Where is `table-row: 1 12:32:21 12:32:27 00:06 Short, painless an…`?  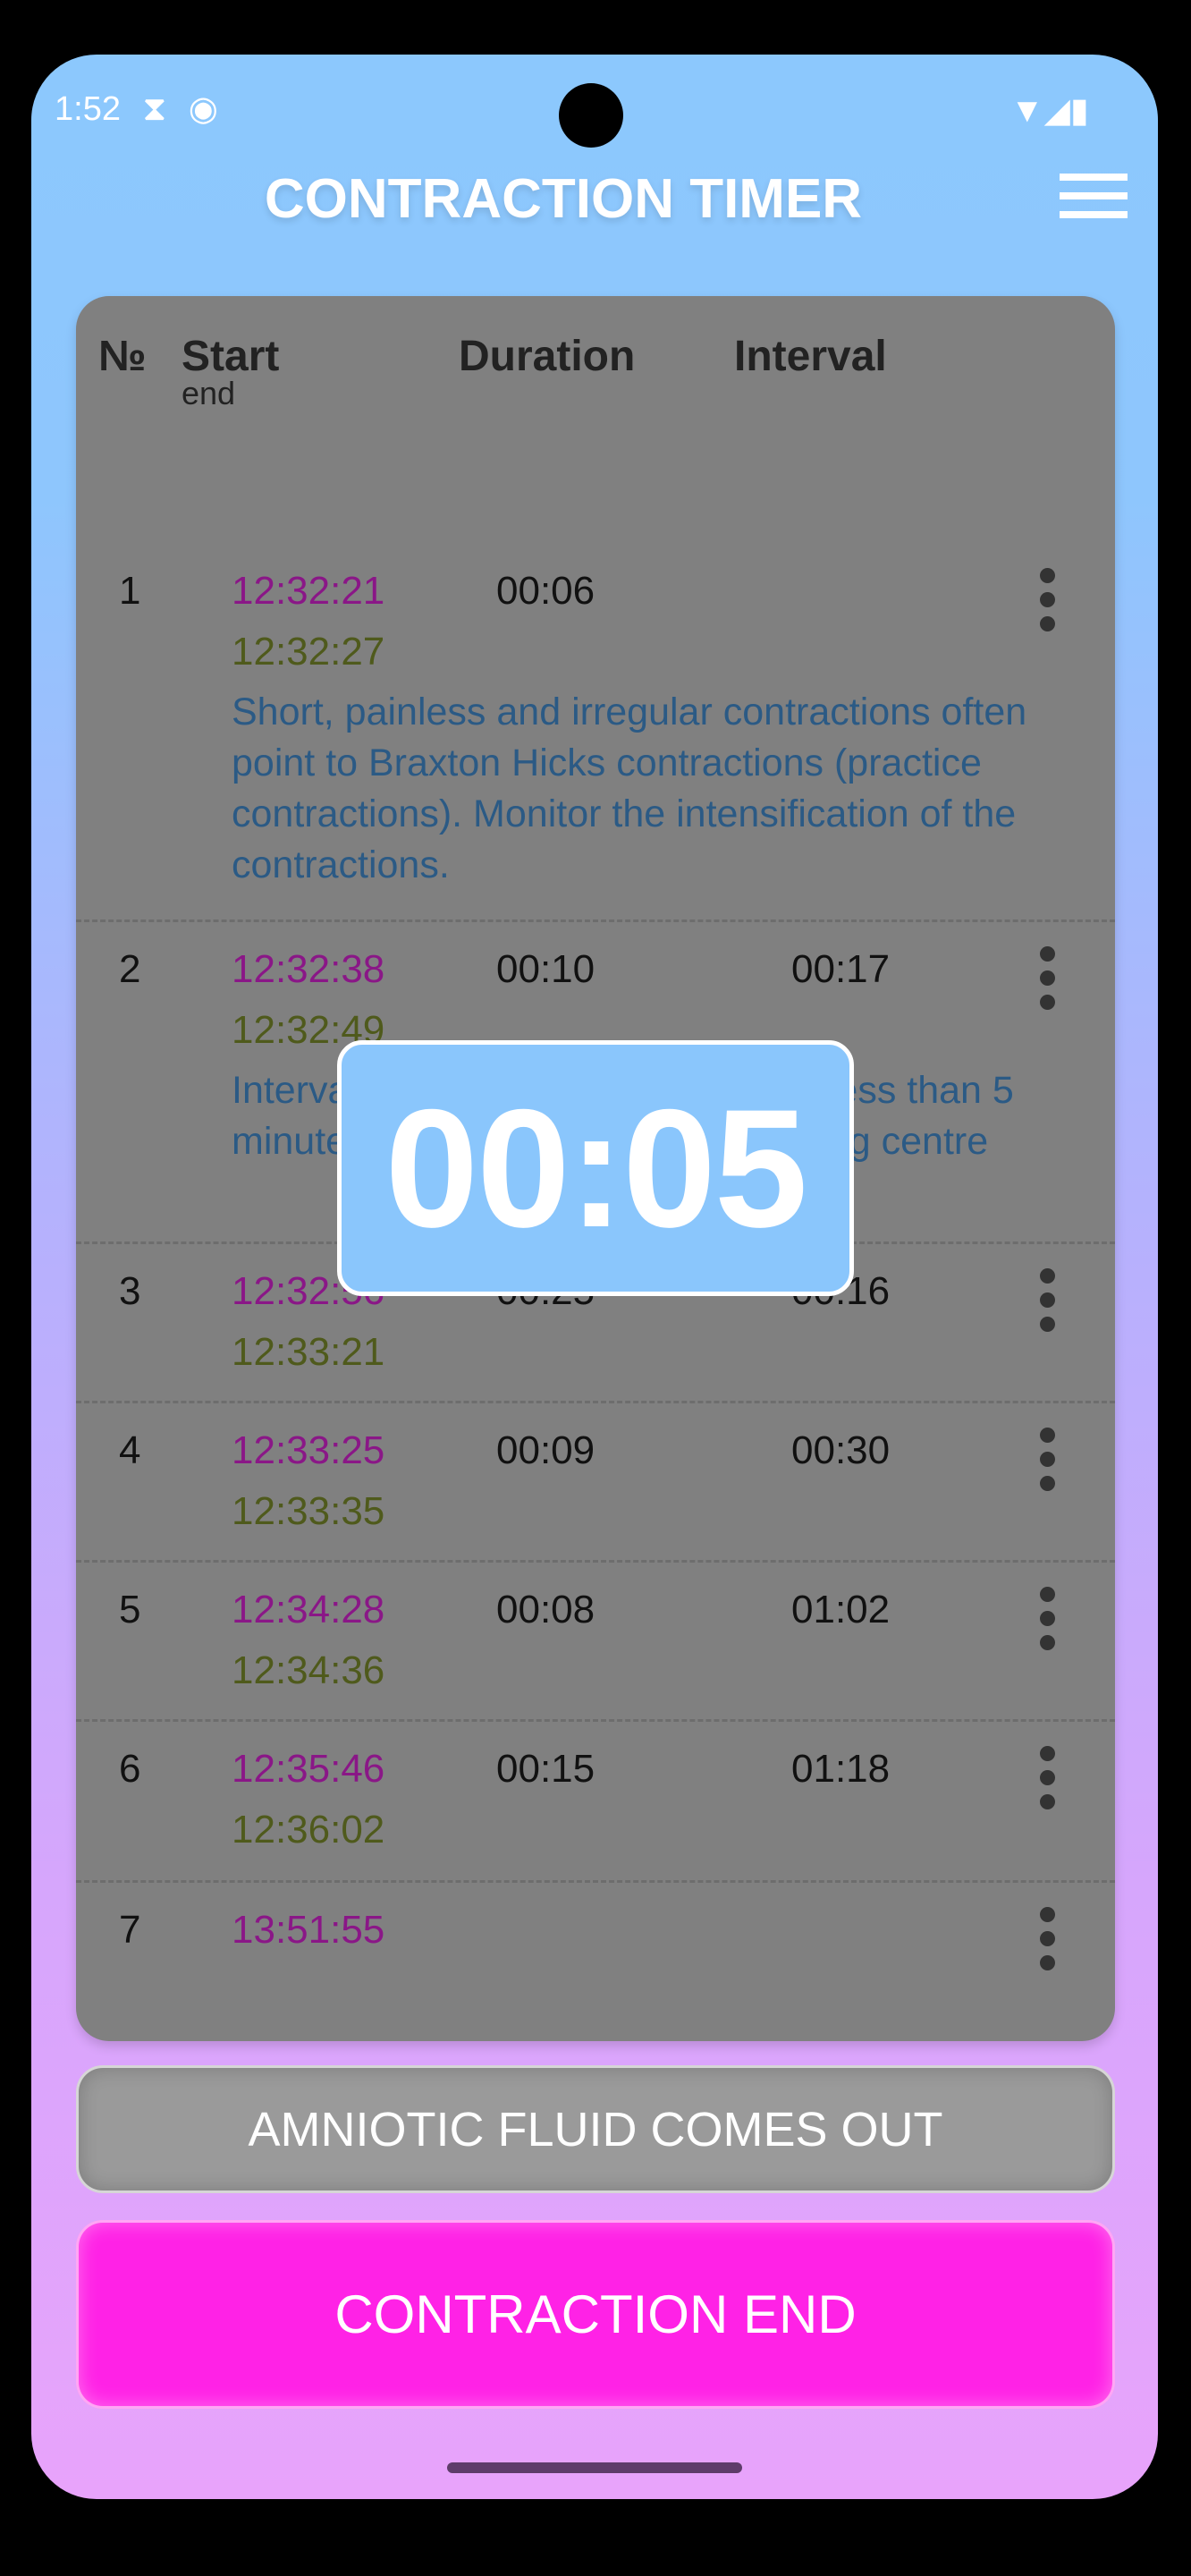
table-row: 1 12:32:21 12:32:27 00:06 Short, painless an… is located at coordinates (595, 733).